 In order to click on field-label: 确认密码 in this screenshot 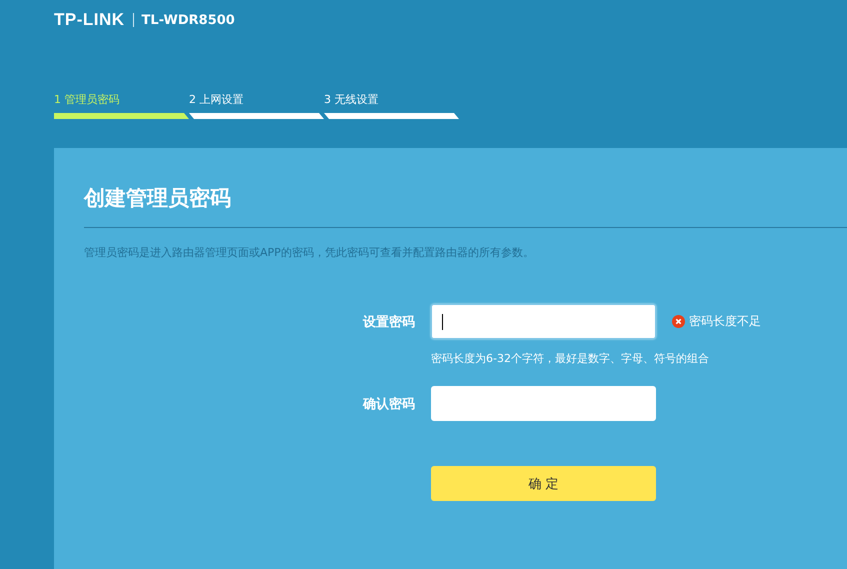, I will do `click(389, 404)`.